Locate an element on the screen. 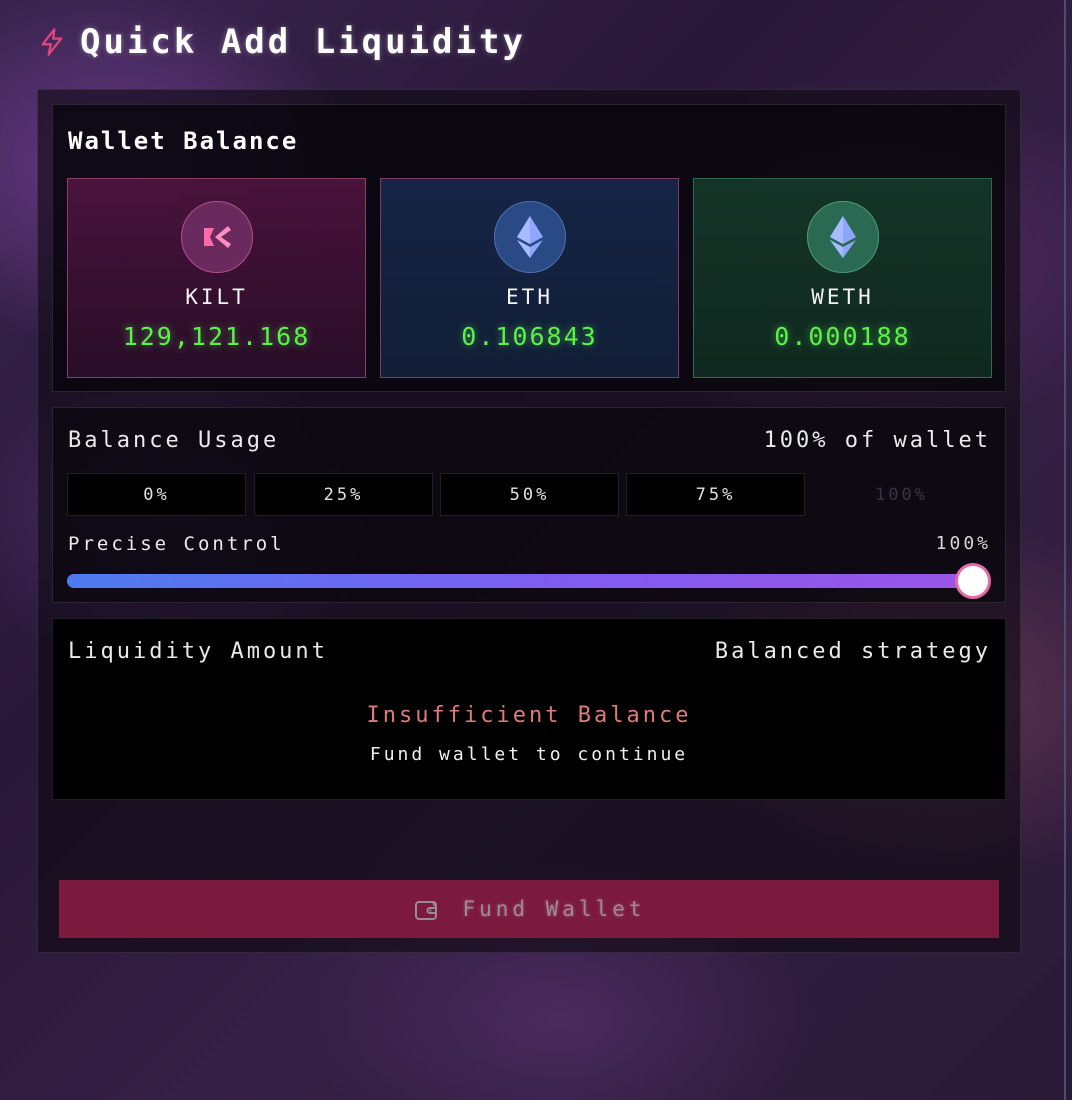 The height and width of the screenshot is (1100, 1072). preset-50-button: 50% is located at coordinates (529, 494).